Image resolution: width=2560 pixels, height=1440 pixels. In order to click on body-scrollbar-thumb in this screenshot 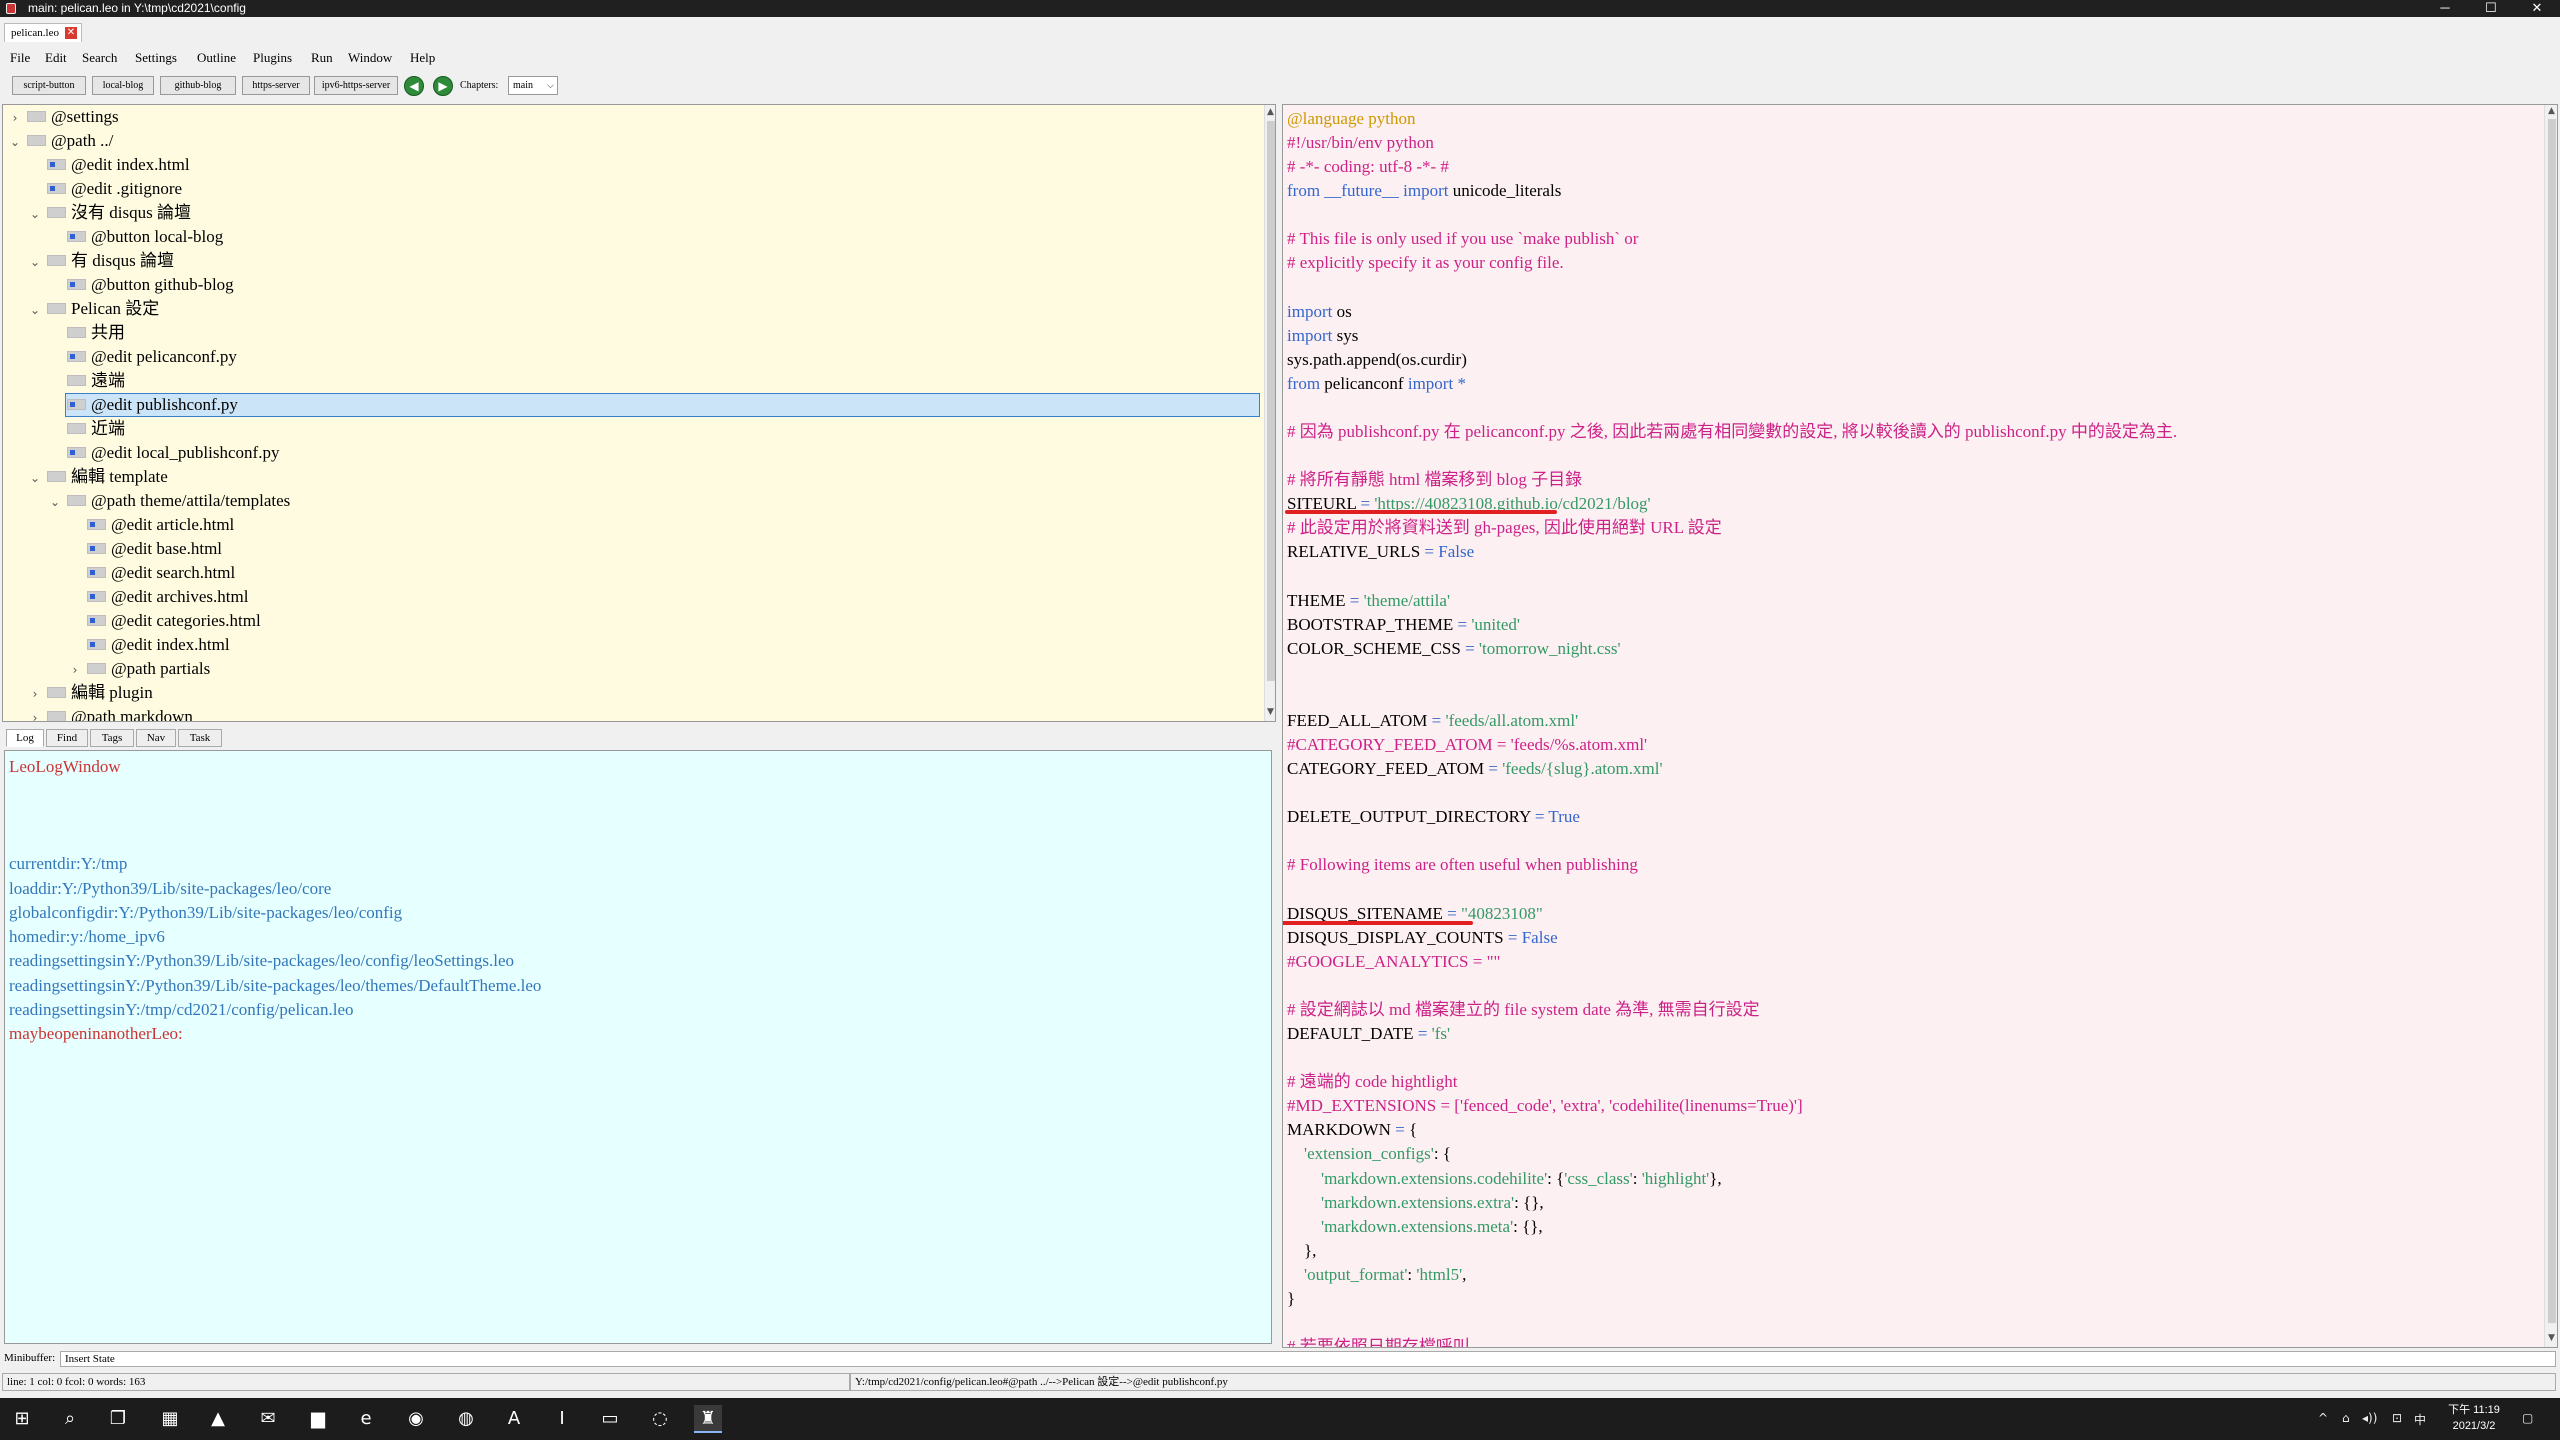, I will do `click(2552, 721)`.